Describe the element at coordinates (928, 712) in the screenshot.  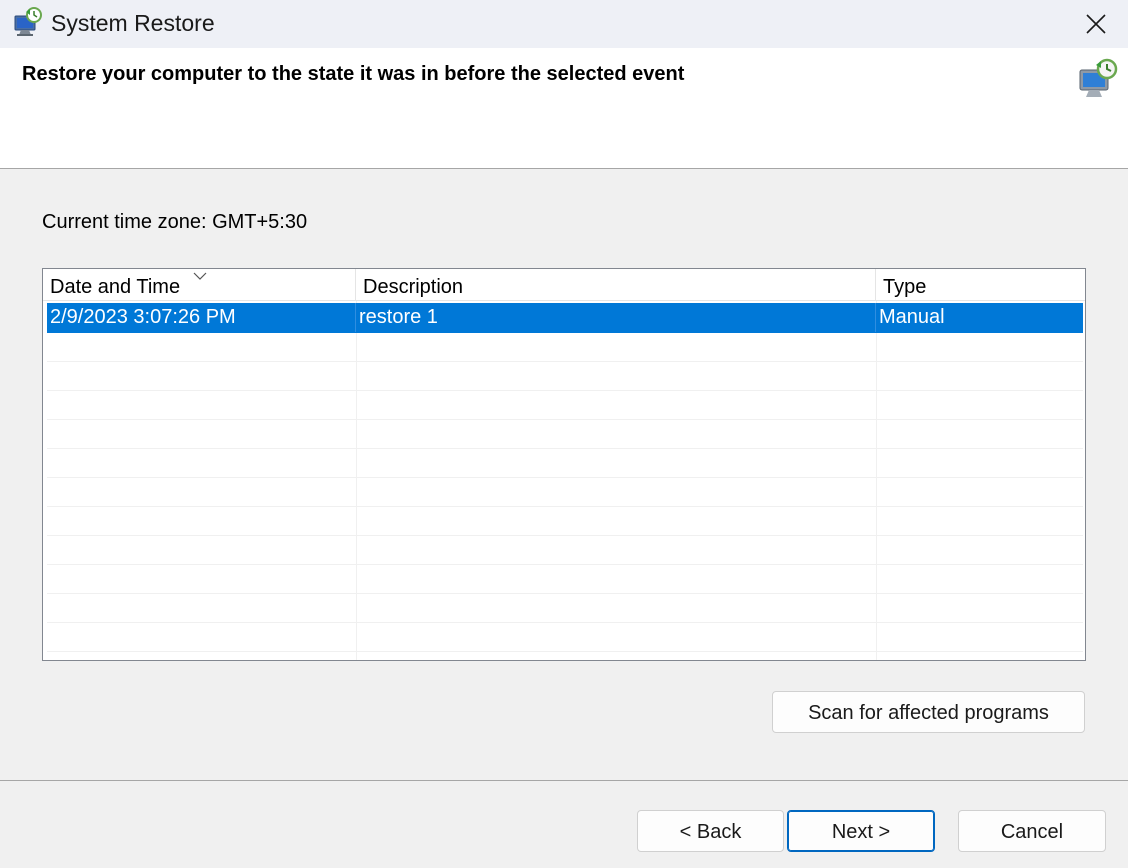
I see `scan-affected-programs-button: Scan for affected programs` at that location.